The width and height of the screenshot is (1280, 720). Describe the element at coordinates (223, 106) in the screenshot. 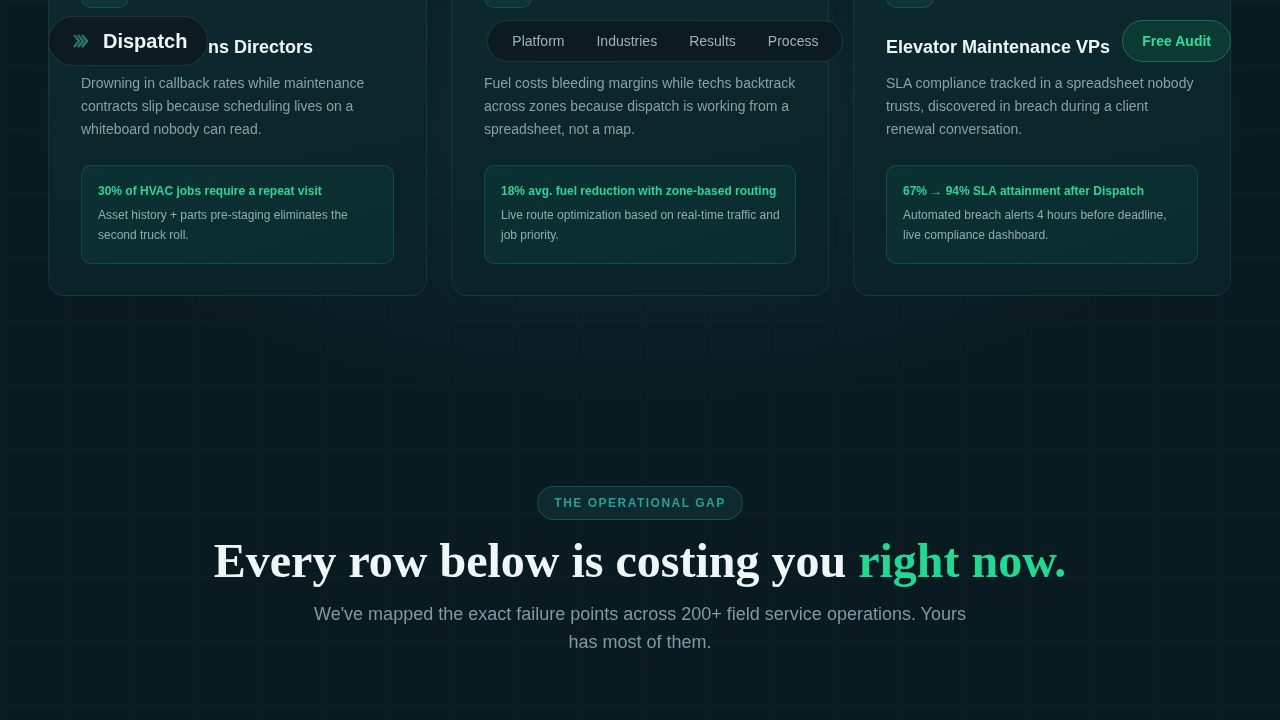

I see `card-description: Drowning in callback rates while maintenance contracts slip because scheduling lives on a whiteboard nobody can read.` at that location.